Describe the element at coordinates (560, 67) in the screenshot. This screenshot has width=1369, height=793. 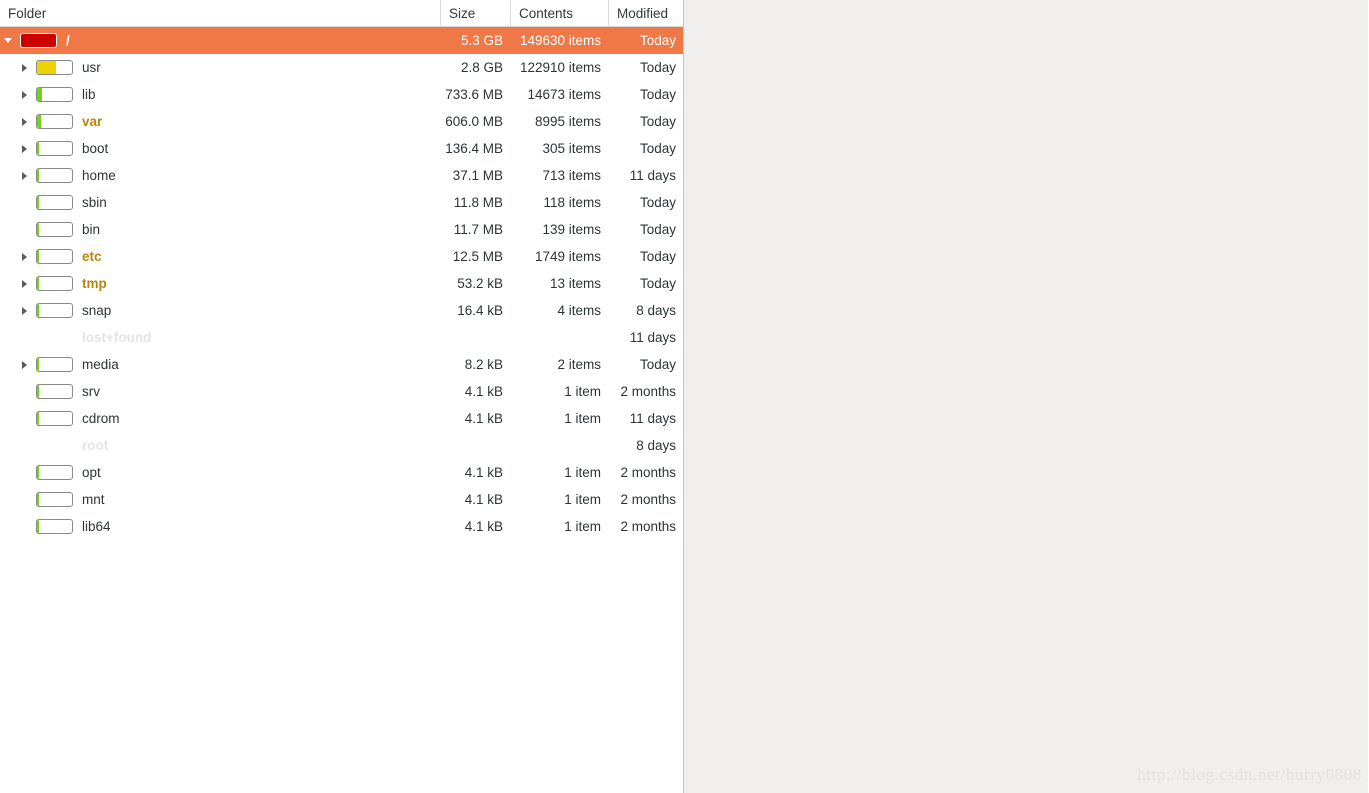
I see `folder-contents-cell: 122910 items` at that location.